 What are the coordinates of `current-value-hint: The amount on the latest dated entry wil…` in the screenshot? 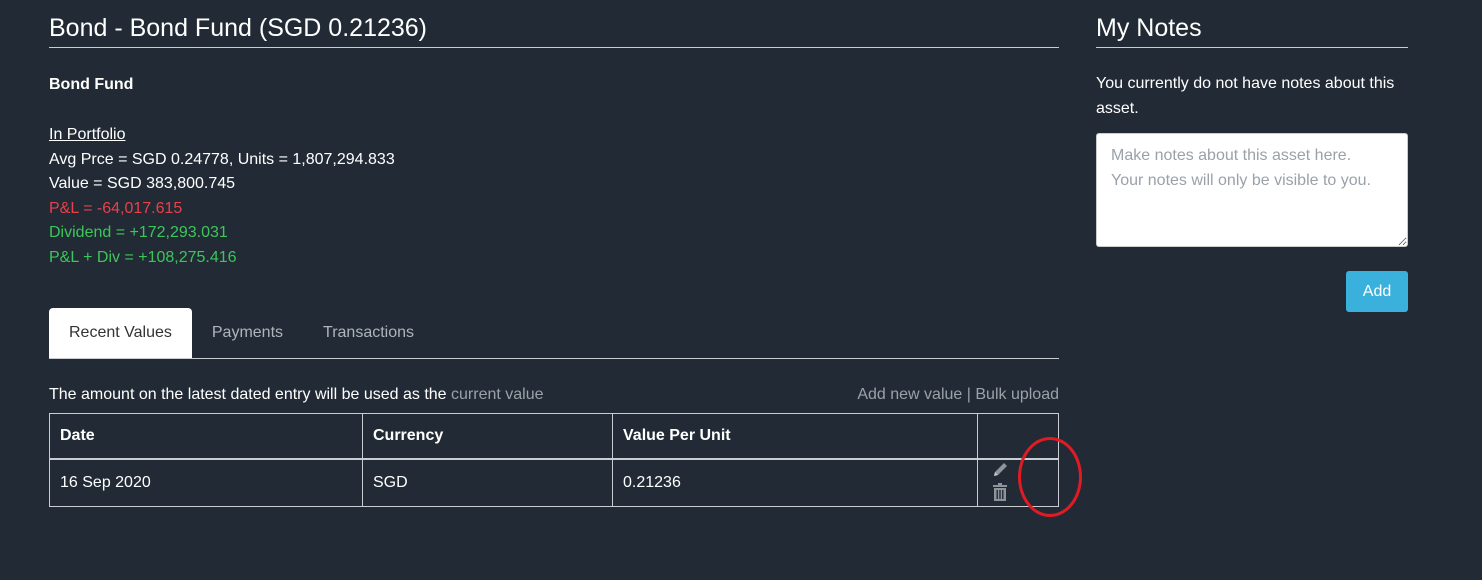 It's located at (296, 395).